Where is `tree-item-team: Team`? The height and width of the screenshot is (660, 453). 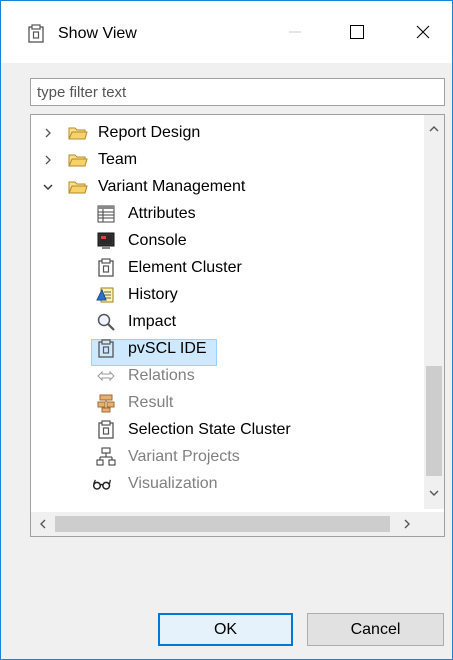
tree-item-team: Team is located at coordinates (226, 159).